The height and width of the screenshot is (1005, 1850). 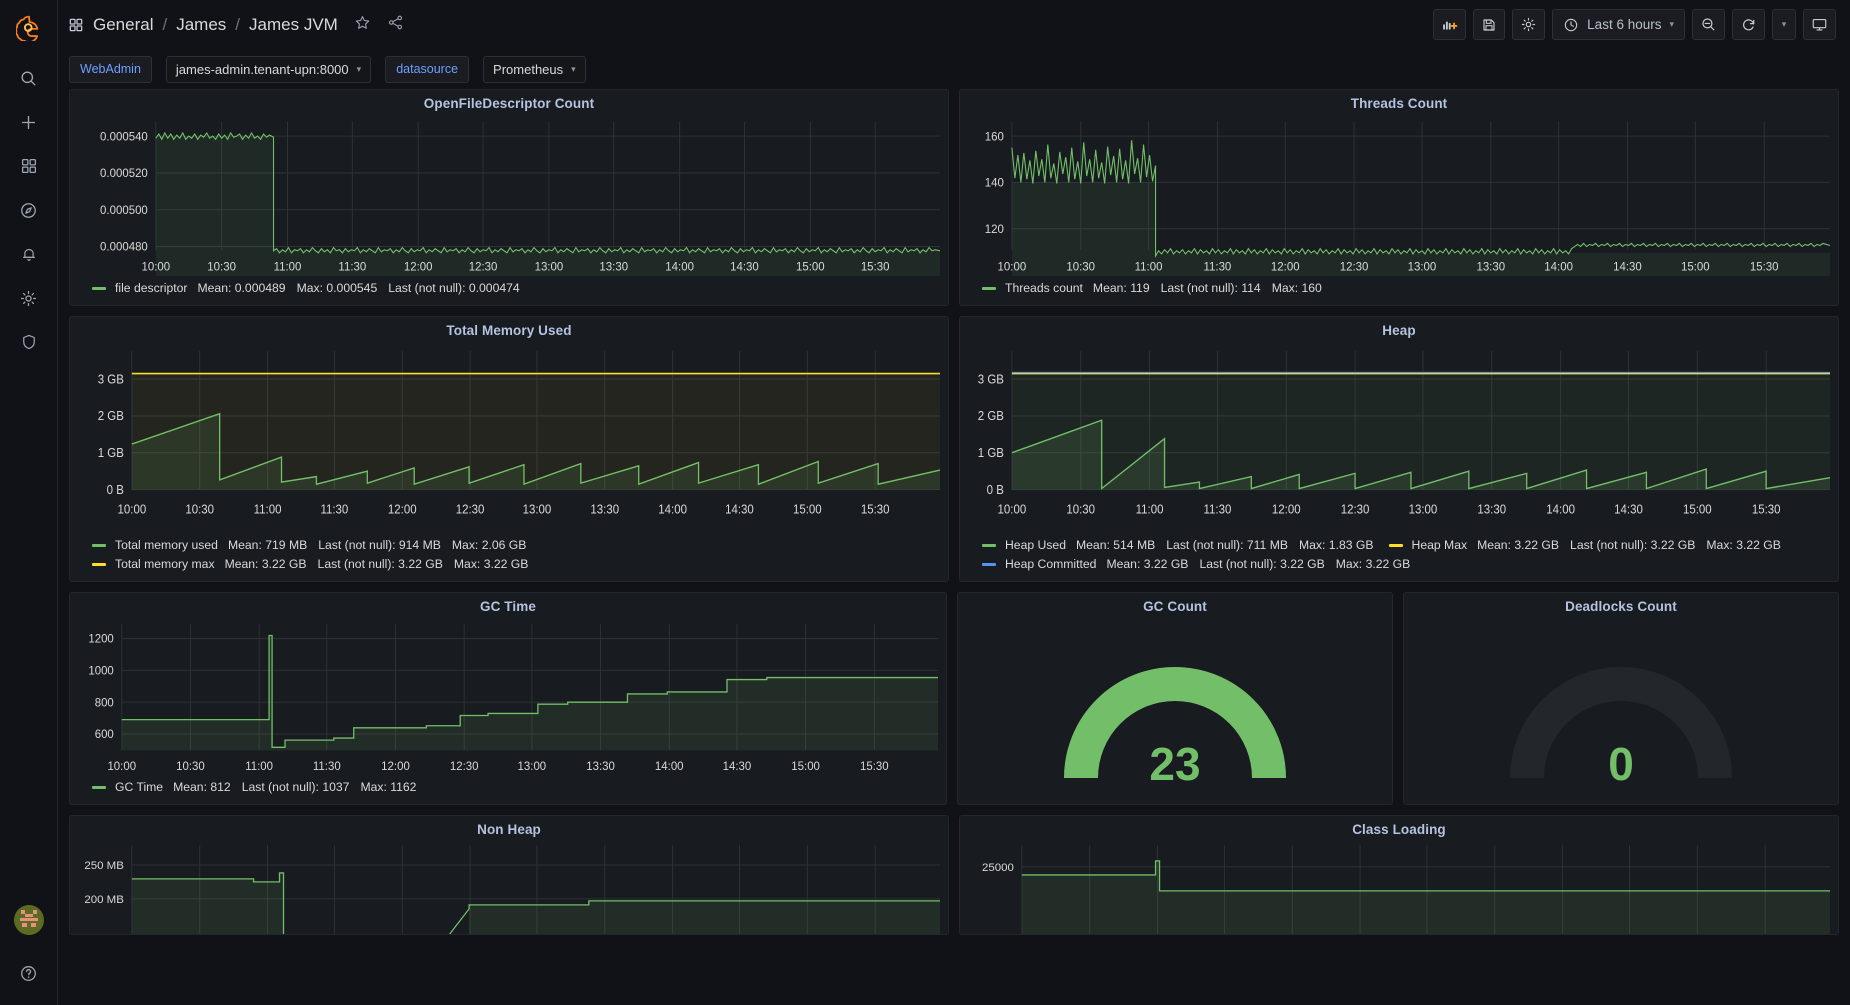 I want to click on panel-title: Class Loading, so click(x=1399, y=827).